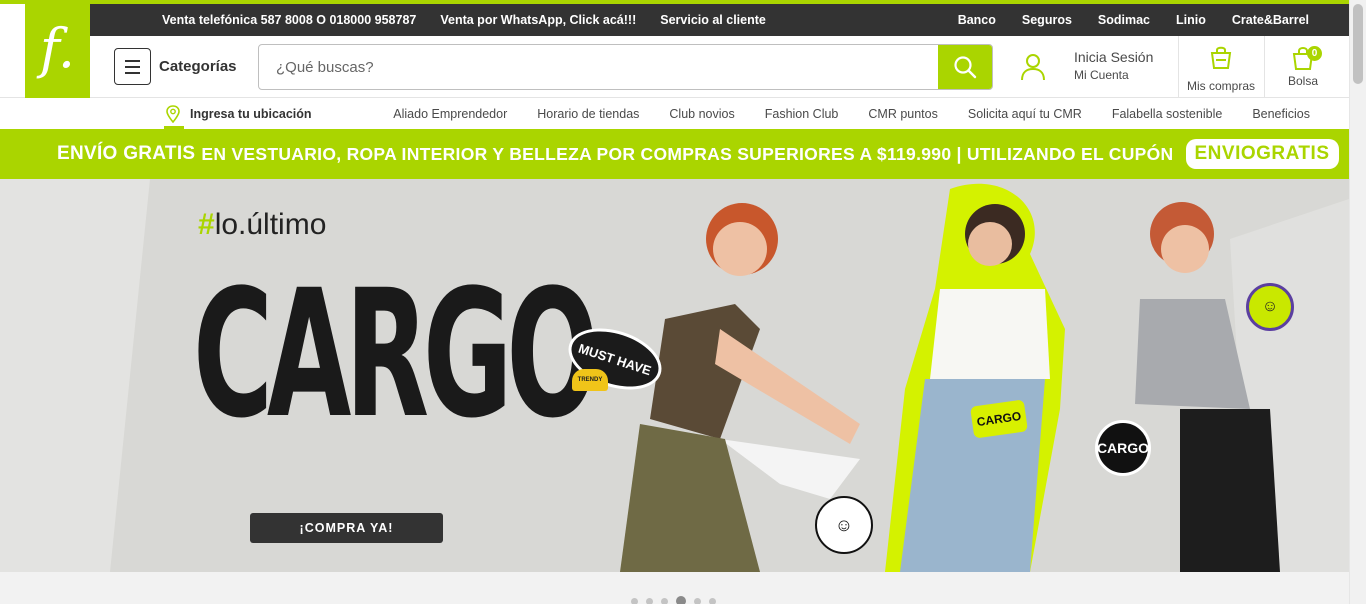 The width and height of the screenshot is (1366, 604). What do you see at coordinates (1270, 20) in the screenshot?
I see `cratebarrel-link: Crate&Barrel` at bounding box center [1270, 20].